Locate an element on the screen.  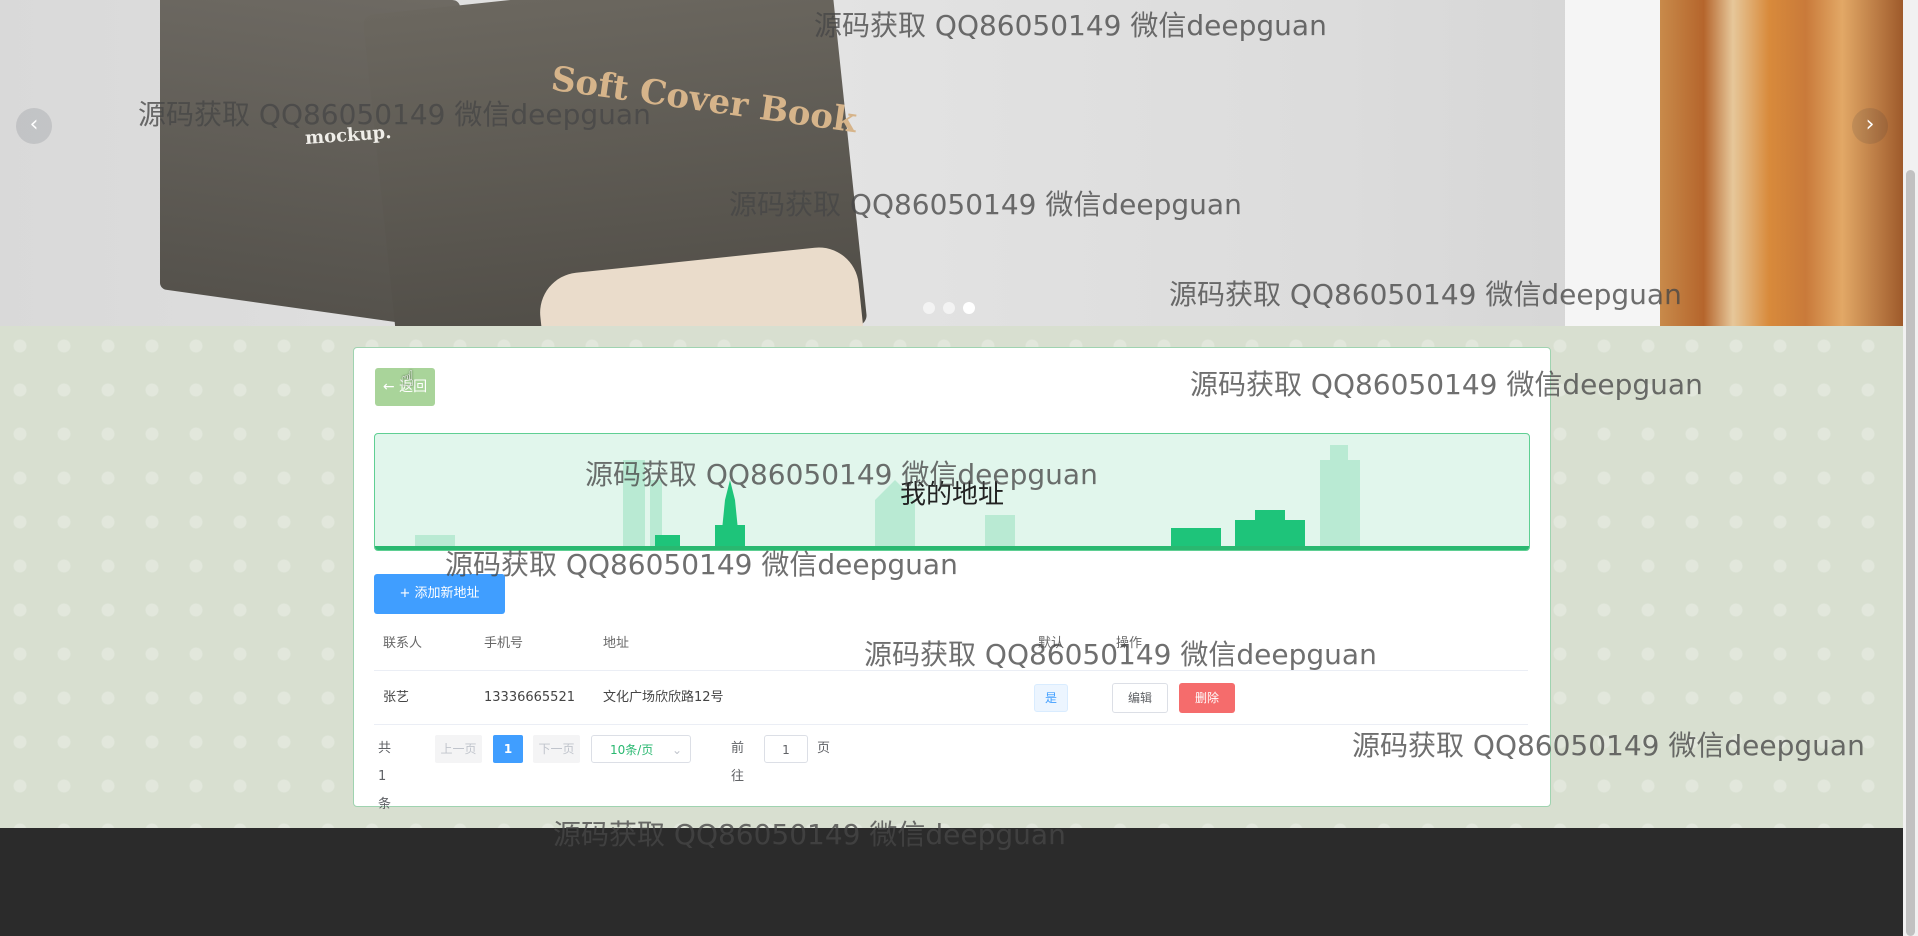
plus-icon: + is located at coordinates (407, 593).